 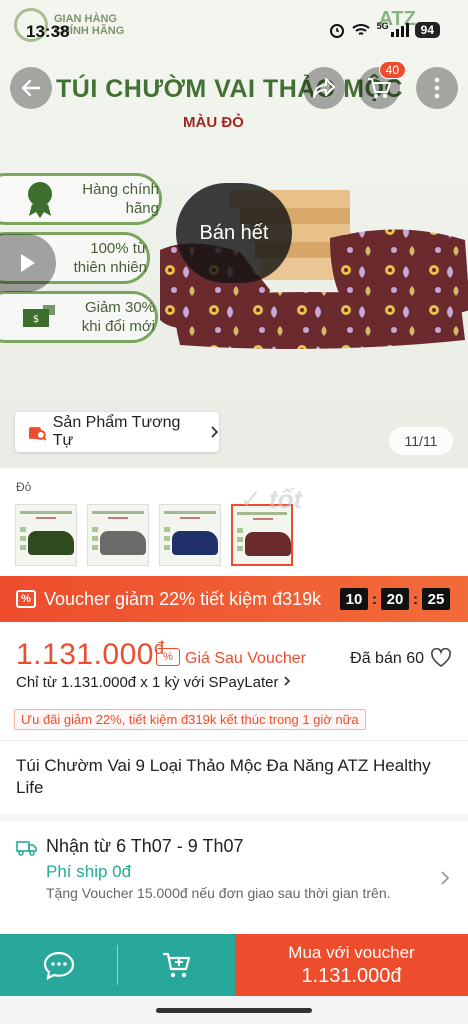 What do you see at coordinates (351, 952) in the screenshot?
I see `buy-label: Mua với voucher` at bounding box center [351, 952].